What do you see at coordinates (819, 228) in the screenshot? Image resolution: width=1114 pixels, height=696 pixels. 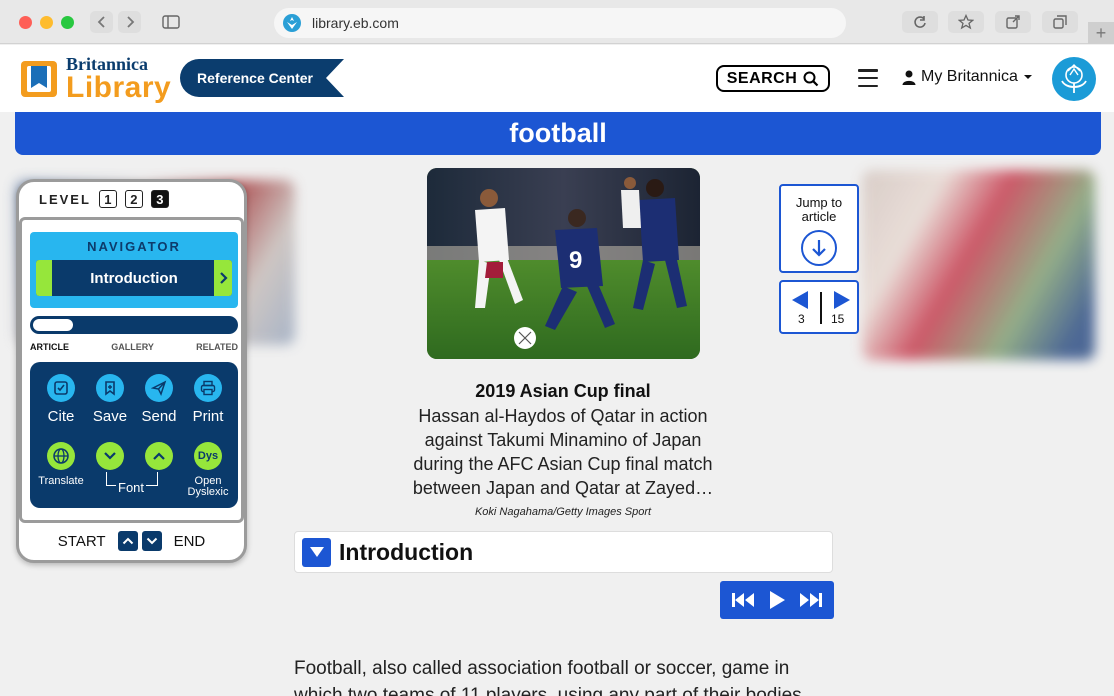 I see `jump-to-article-button: Jump to article` at bounding box center [819, 228].